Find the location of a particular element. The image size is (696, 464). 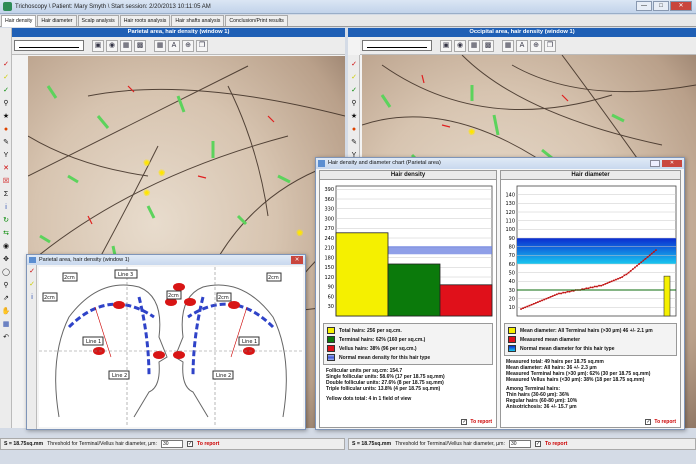

fit-icon: ▦ is located at coordinates (6, 324).